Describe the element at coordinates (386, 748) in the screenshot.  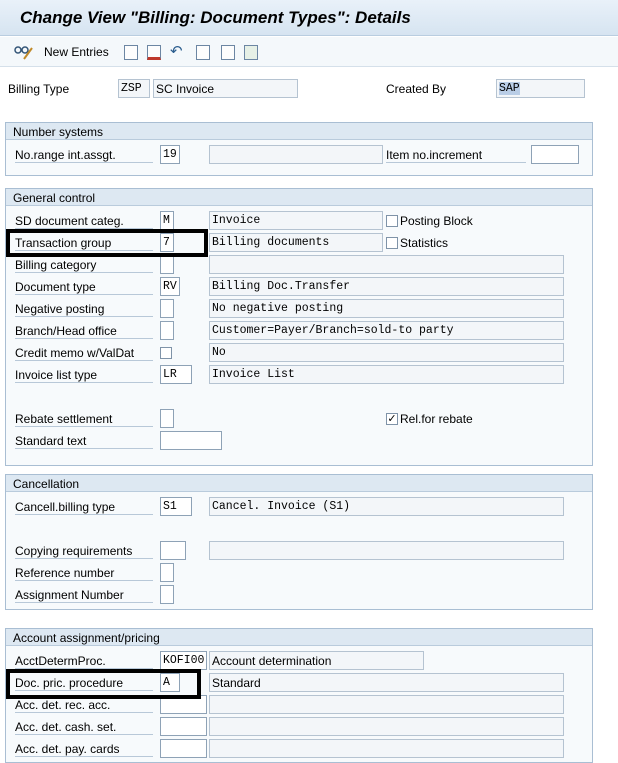
I see `acc-det-pay-cards-description` at that location.